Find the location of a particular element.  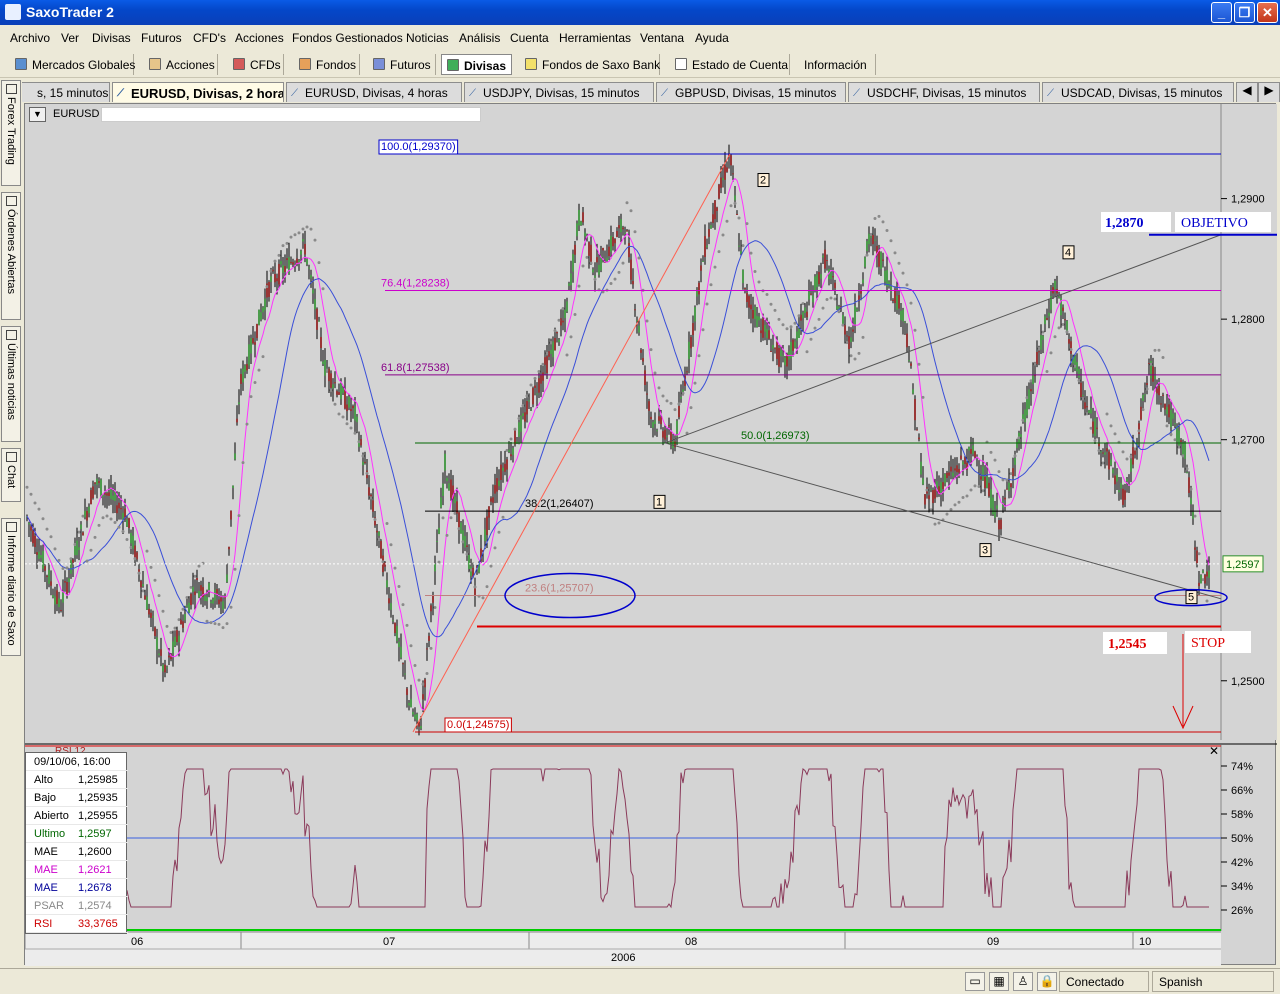

menu-acciones: Acciones is located at coordinates (259, 38).